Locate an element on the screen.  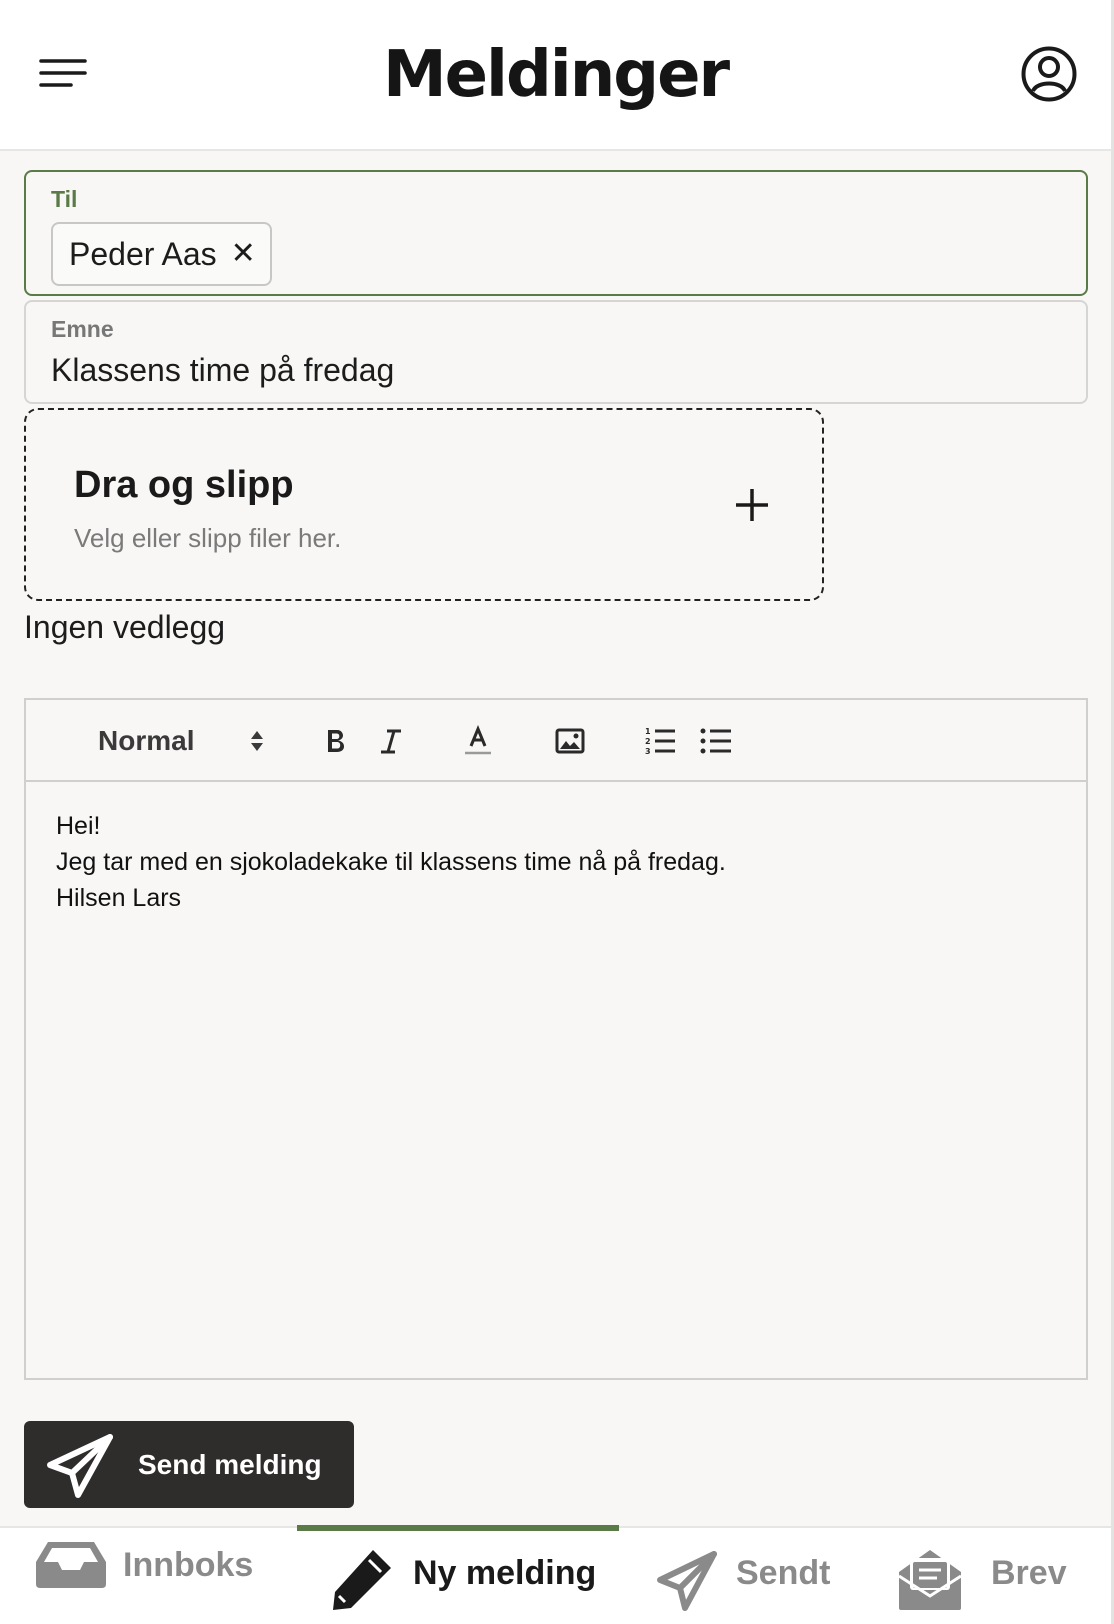
bottom-navigation: Innboks Ny melding Sendt Brev is located at coordinates (555, 1574).